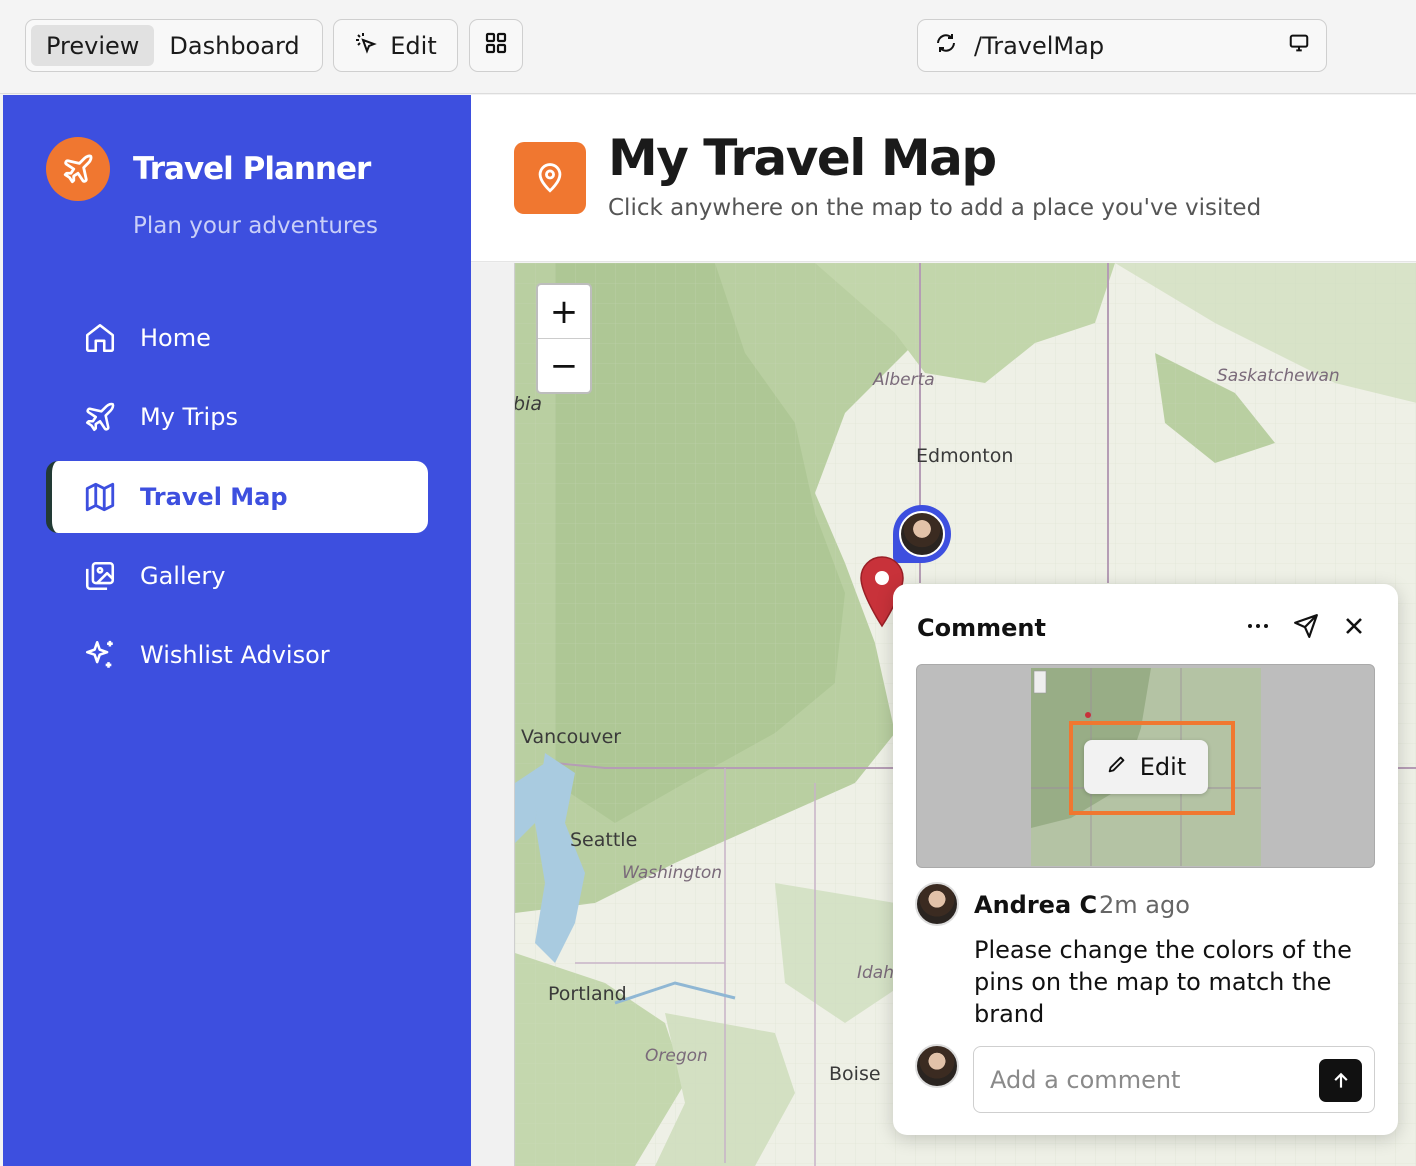 This screenshot has width=1416, height=1166. Describe the element at coordinates (1039, 45) in the screenshot. I see `url-path: /TravelMap` at that location.